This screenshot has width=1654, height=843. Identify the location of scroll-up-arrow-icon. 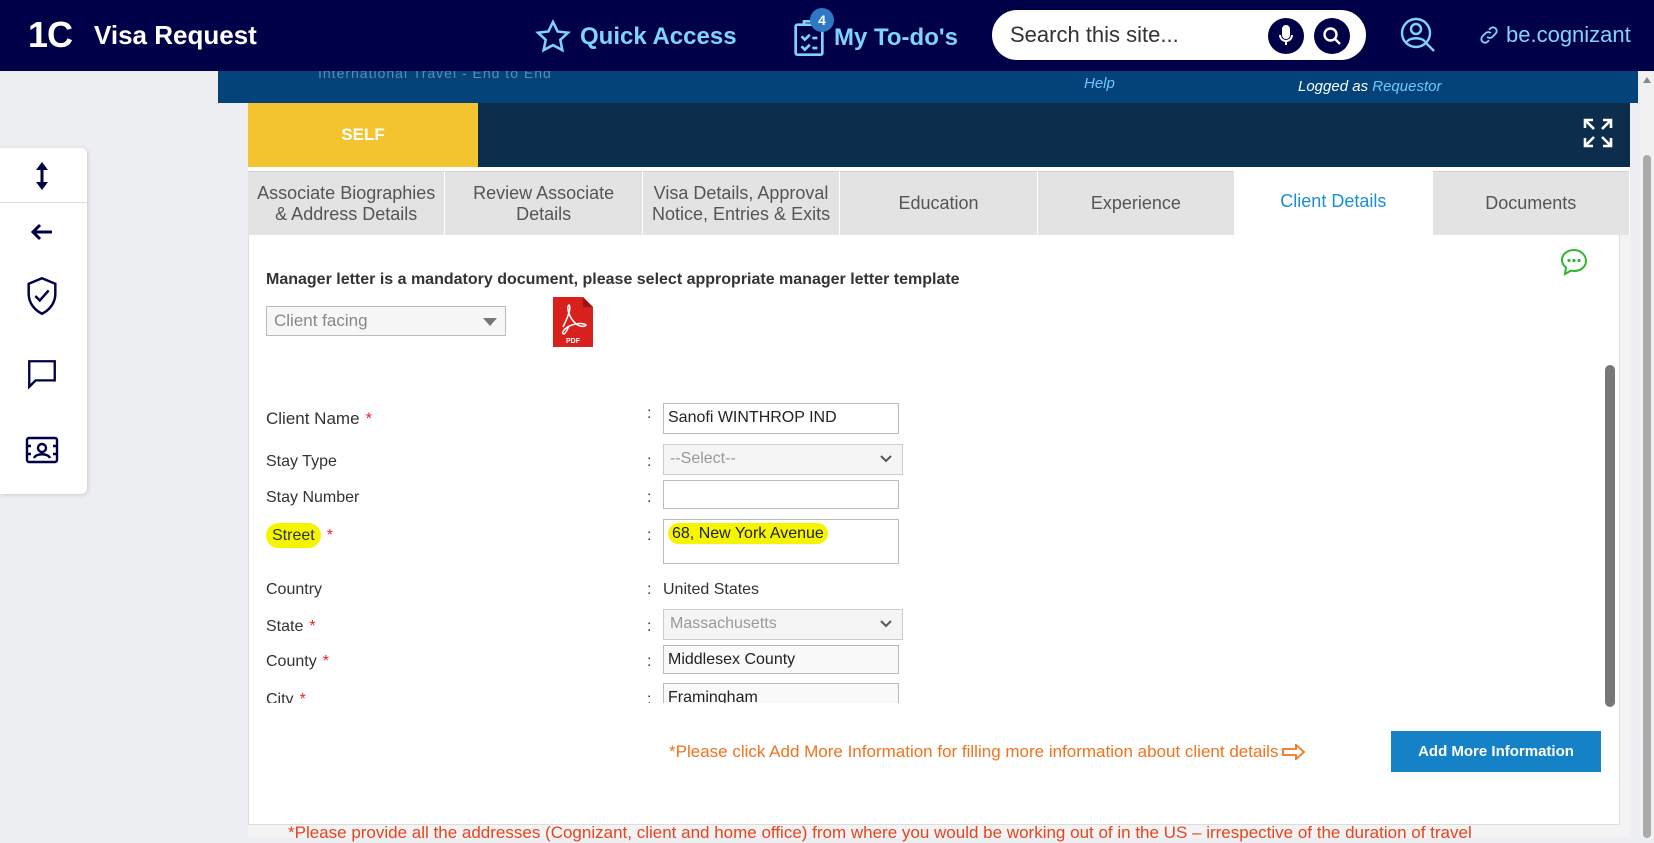
(1647, 80).